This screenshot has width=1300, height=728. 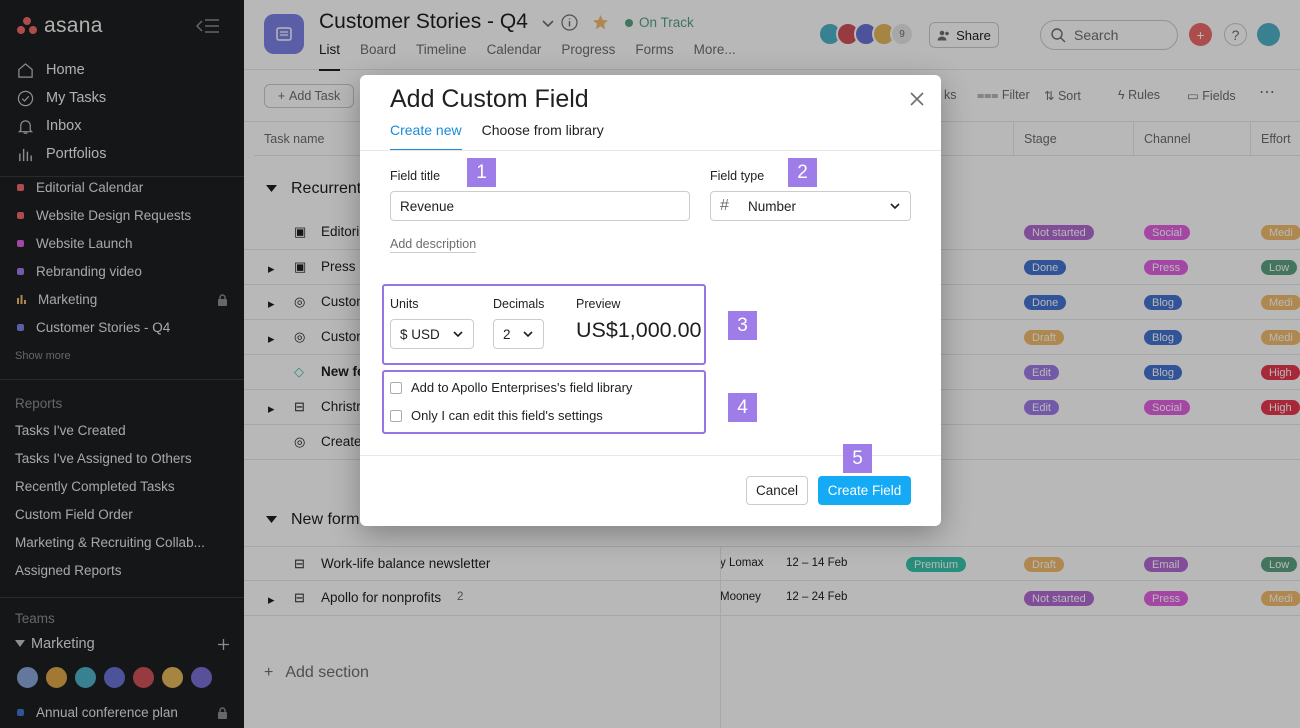 What do you see at coordinates (598, 304) in the screenshot?
I see `preview-label: Preview` at bounding box center [598, 304].